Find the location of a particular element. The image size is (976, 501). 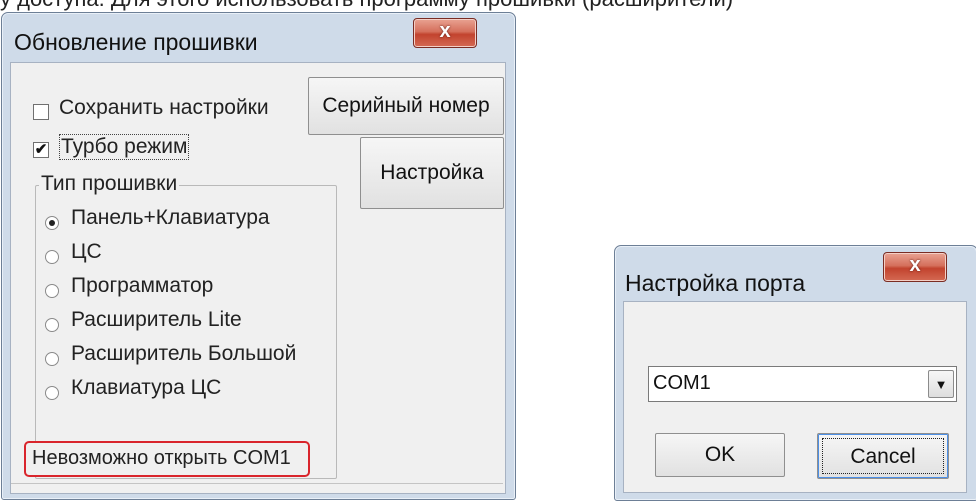

option-cs-label: ЦС is located at coordinates (86, 251).